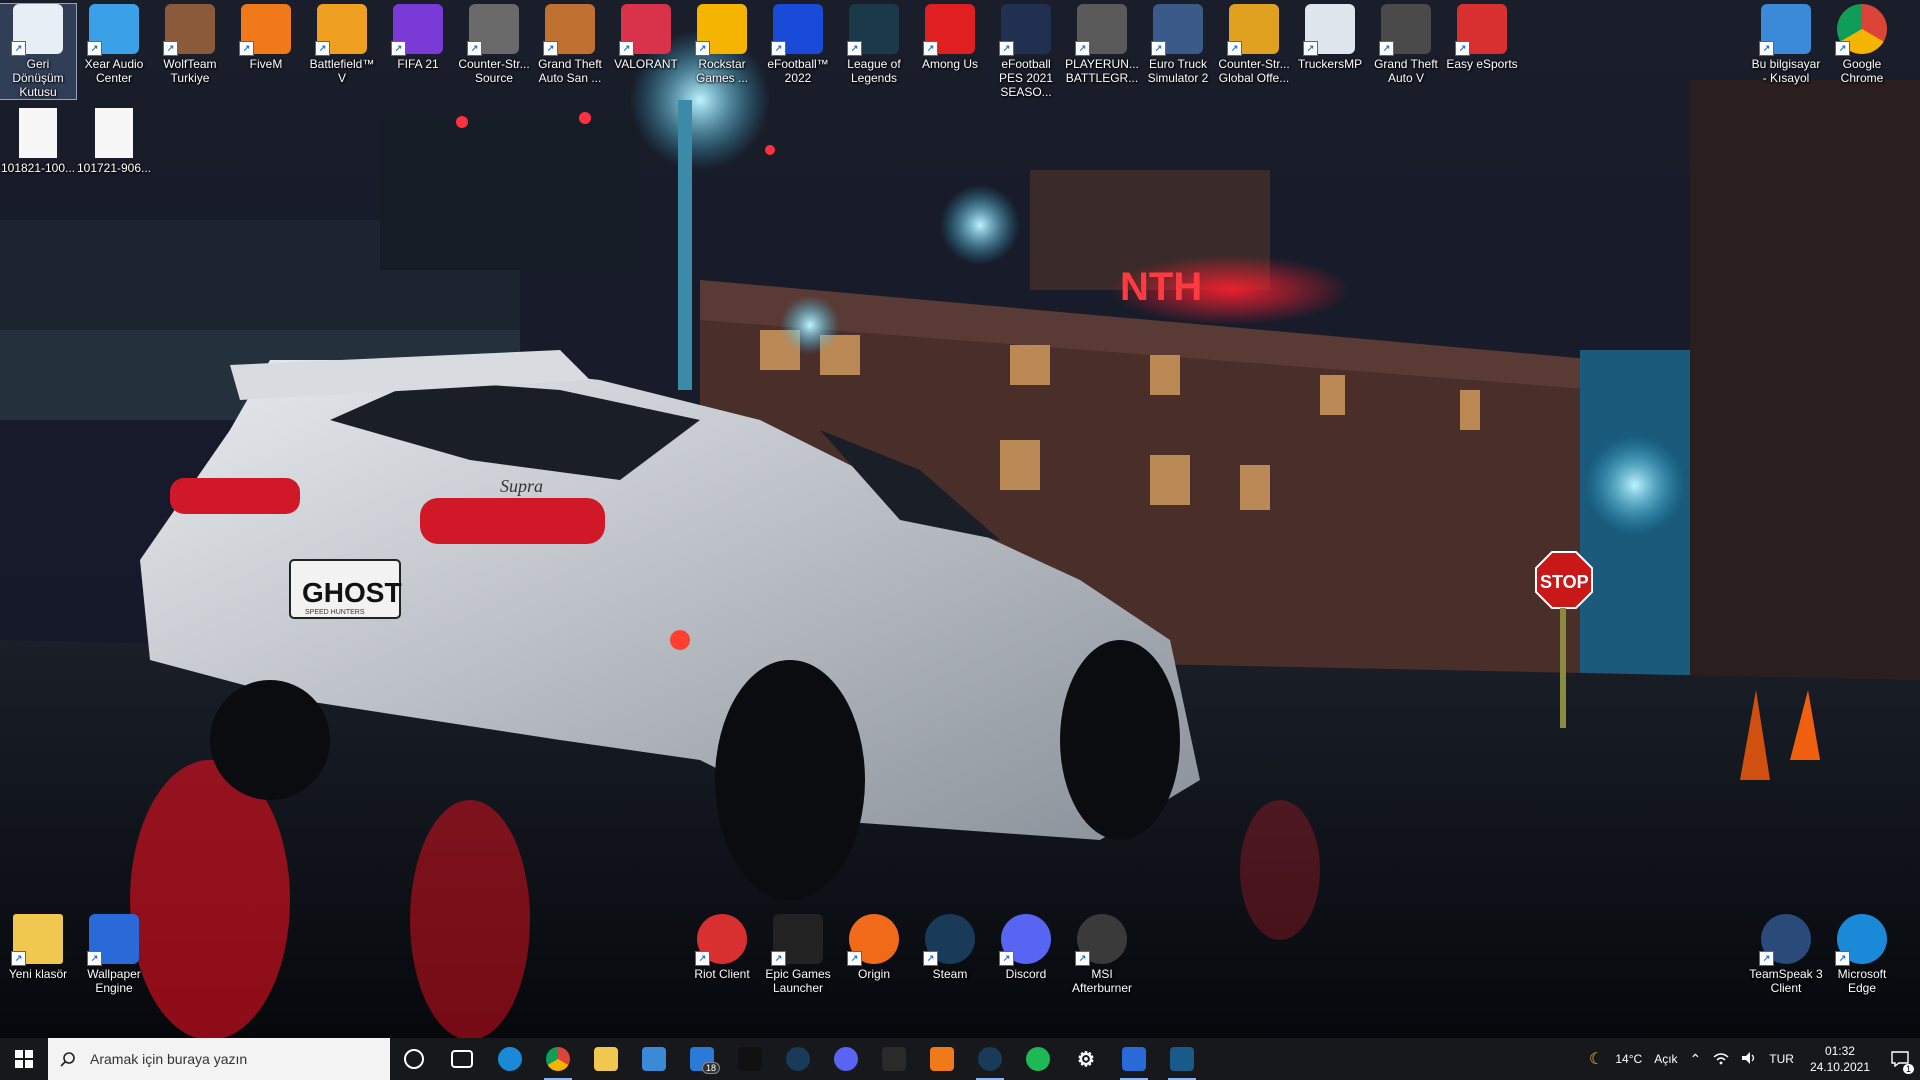 This screenshot has height=1080, width=1920. I want to click on xear-audio-icon: ↗, so click(113, 30).